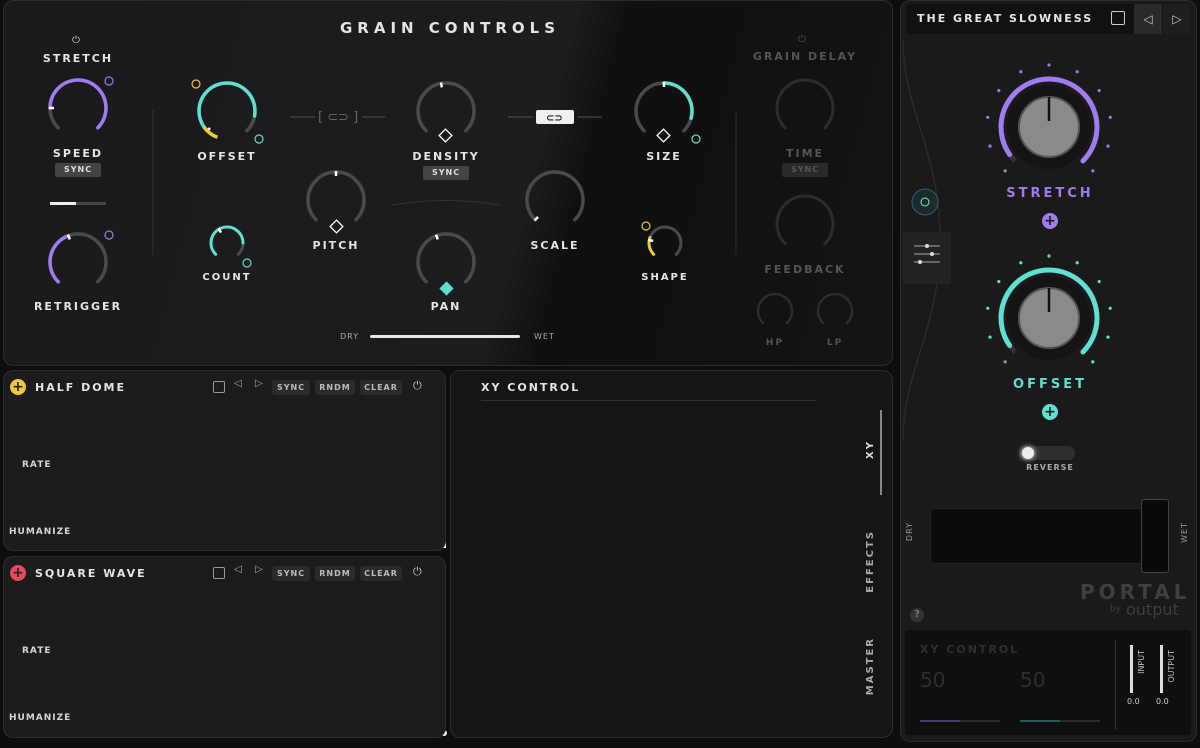 The image size is (1200, 748). What do you see at coordinates (1032, 680) in the screenshot?
I see `footer-y-value: 50` at bounding box center [1032, 680].